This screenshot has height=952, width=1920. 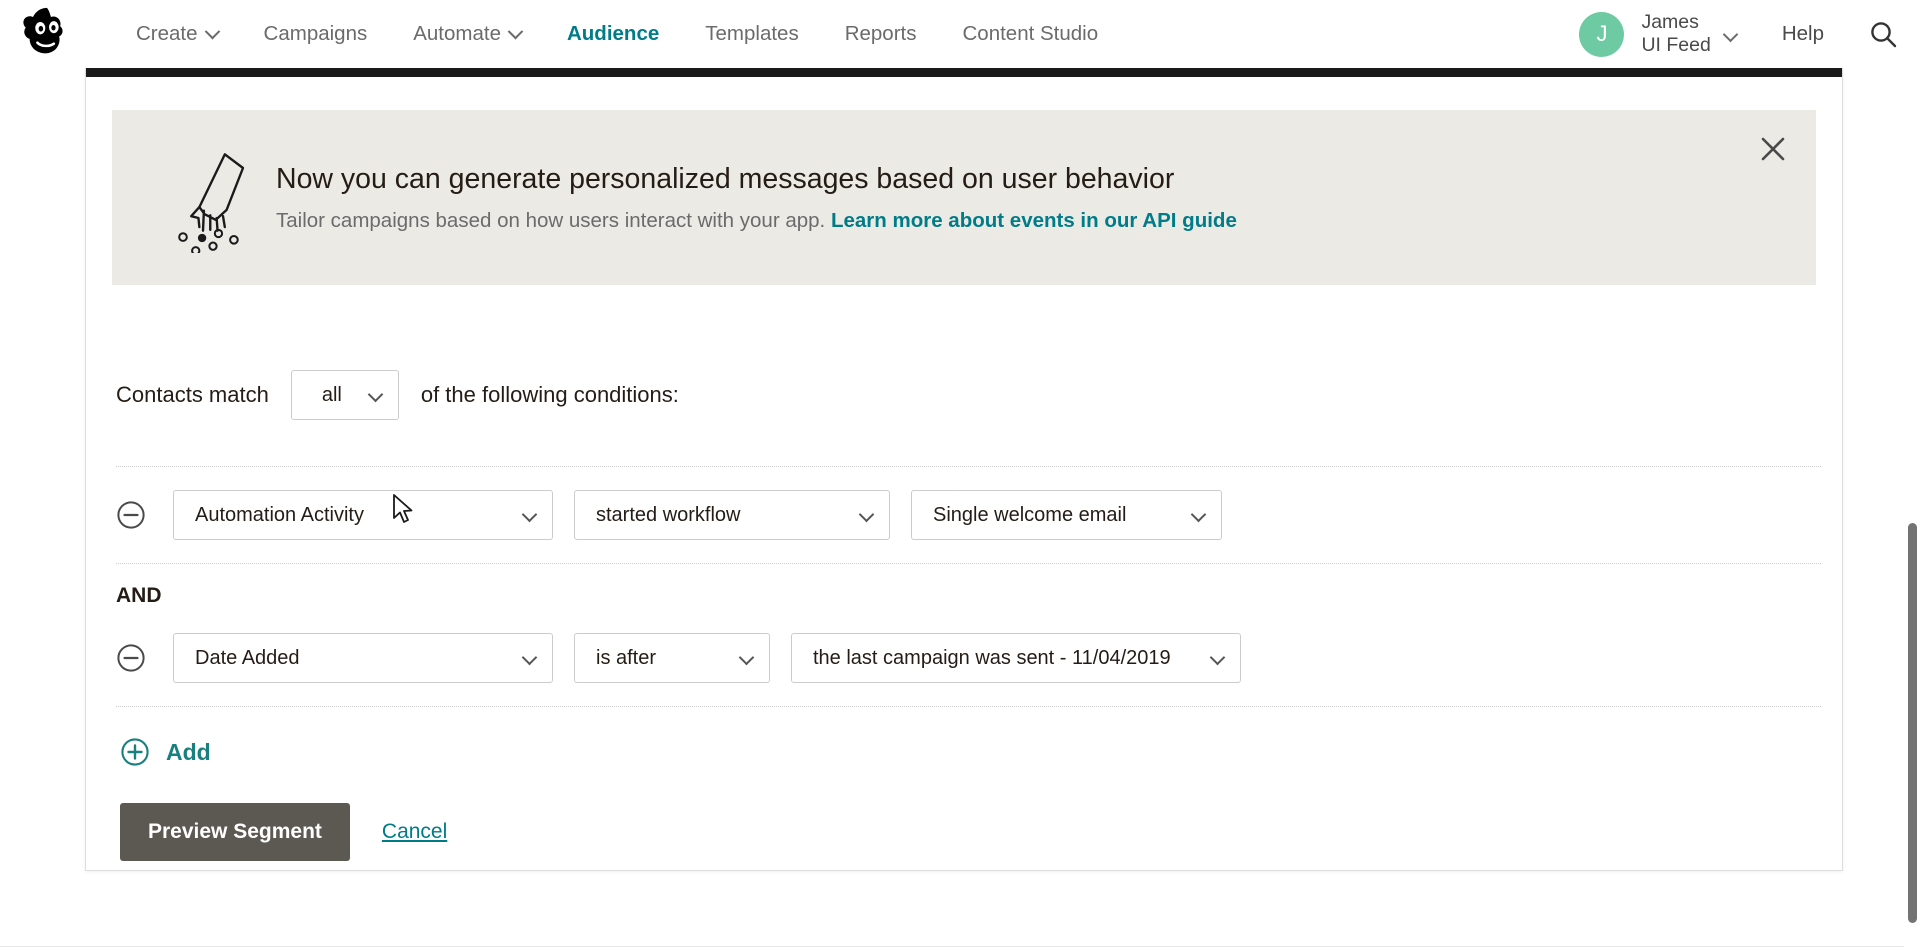 What do you see at coordinates (1749, 34) in the screenshot?
I see `nav-right-cluster: J James UI Feed Help` at bounding box center [1749, 34].